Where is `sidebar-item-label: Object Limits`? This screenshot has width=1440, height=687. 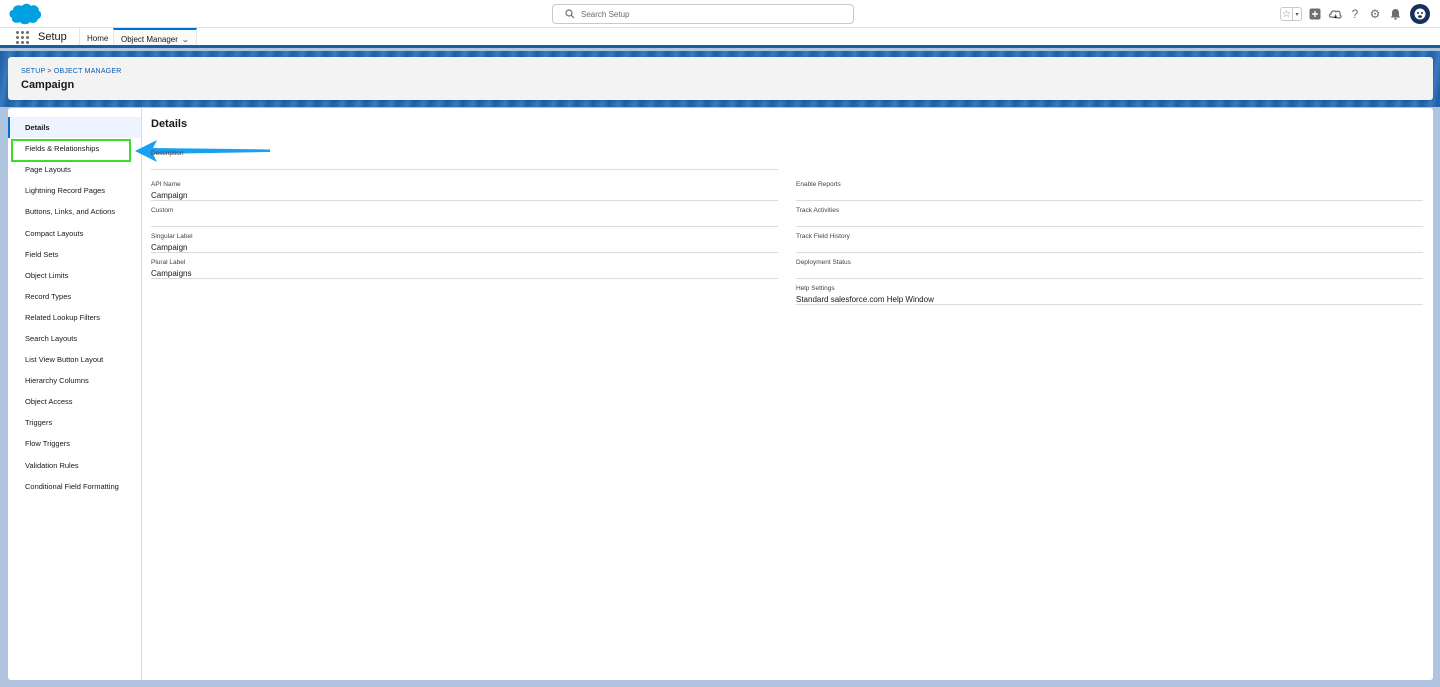
sidebar-item-label: Object Limits is located at coordinates (47, 275).